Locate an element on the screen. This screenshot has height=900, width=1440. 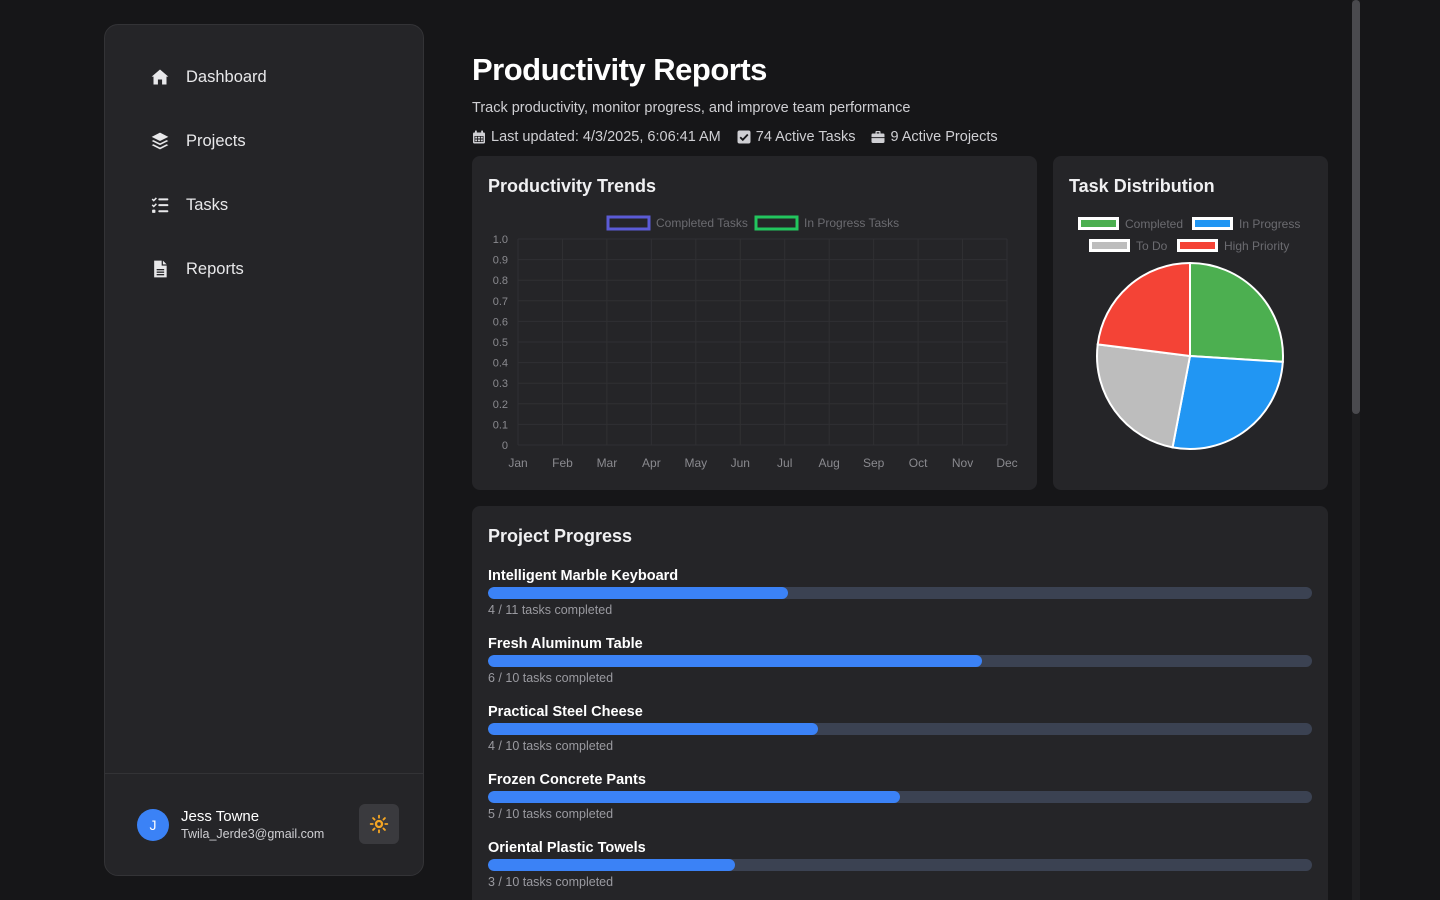
y-tick-label: 0 is located at coordinates (505, 446).